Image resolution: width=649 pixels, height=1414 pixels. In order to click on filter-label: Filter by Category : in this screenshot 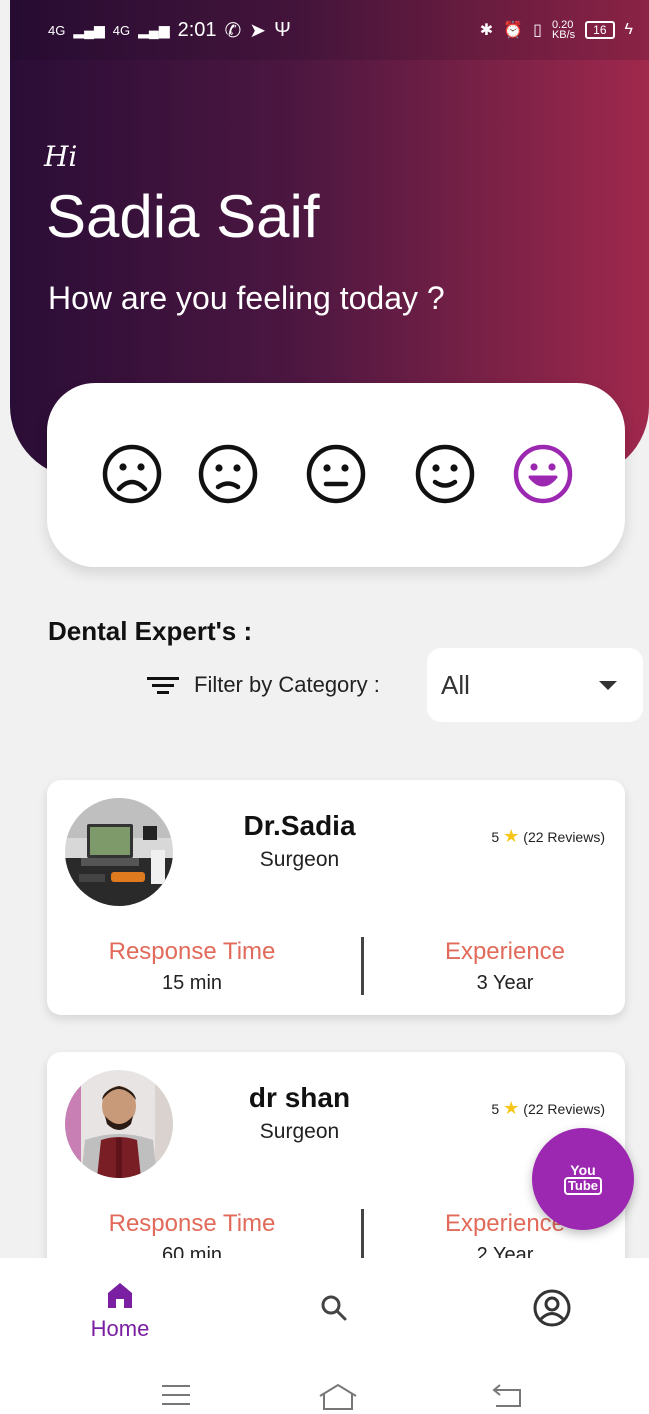, I will do `click(287, 684)`.